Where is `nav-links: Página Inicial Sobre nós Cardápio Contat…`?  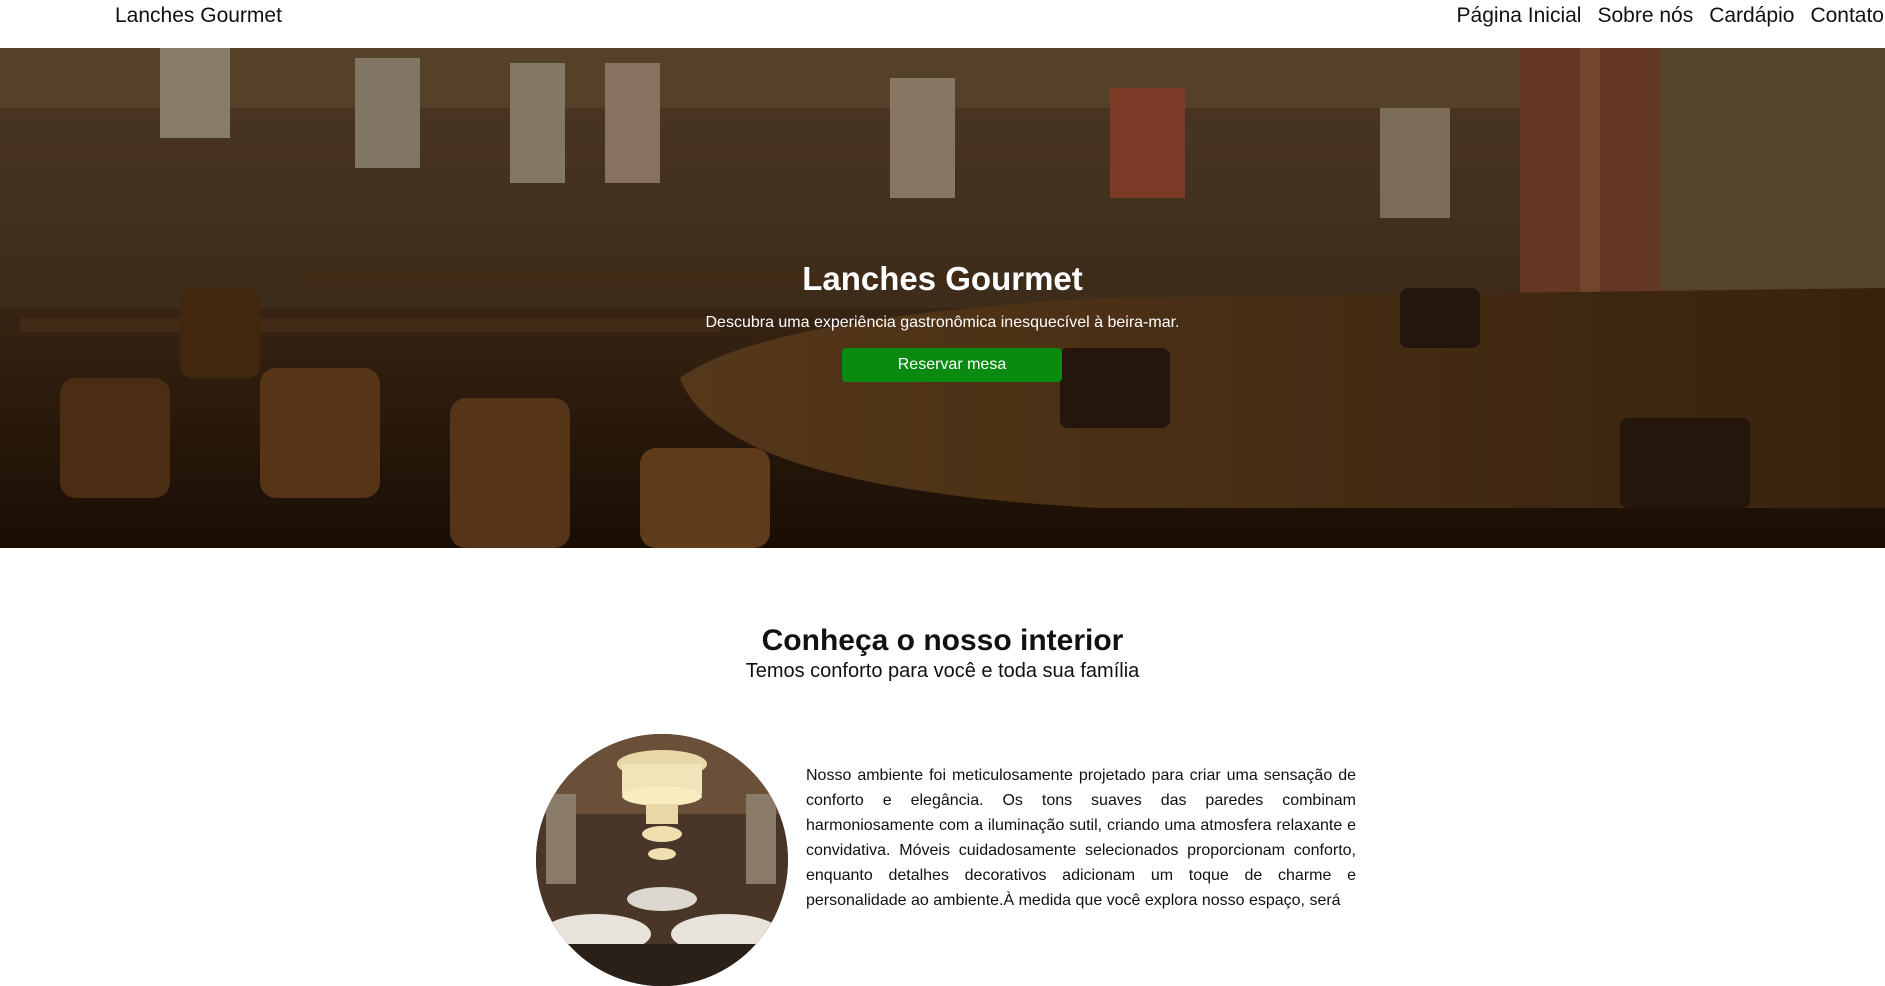
nav-links: Página Inicial Sobre nós Cardápio Contat… is located at coordinates (1663, 16).